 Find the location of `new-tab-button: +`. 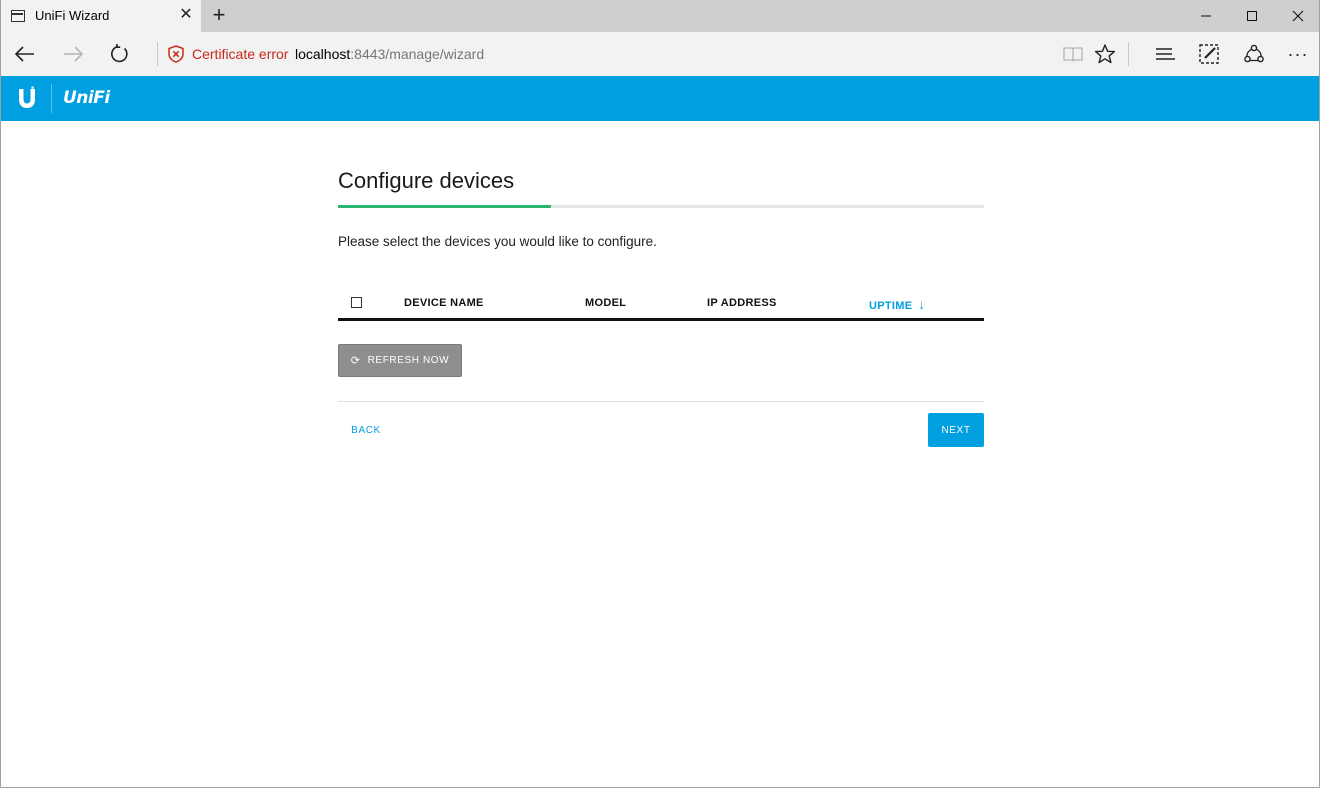

new-tab-button: + is located at coordinates (219, 16).